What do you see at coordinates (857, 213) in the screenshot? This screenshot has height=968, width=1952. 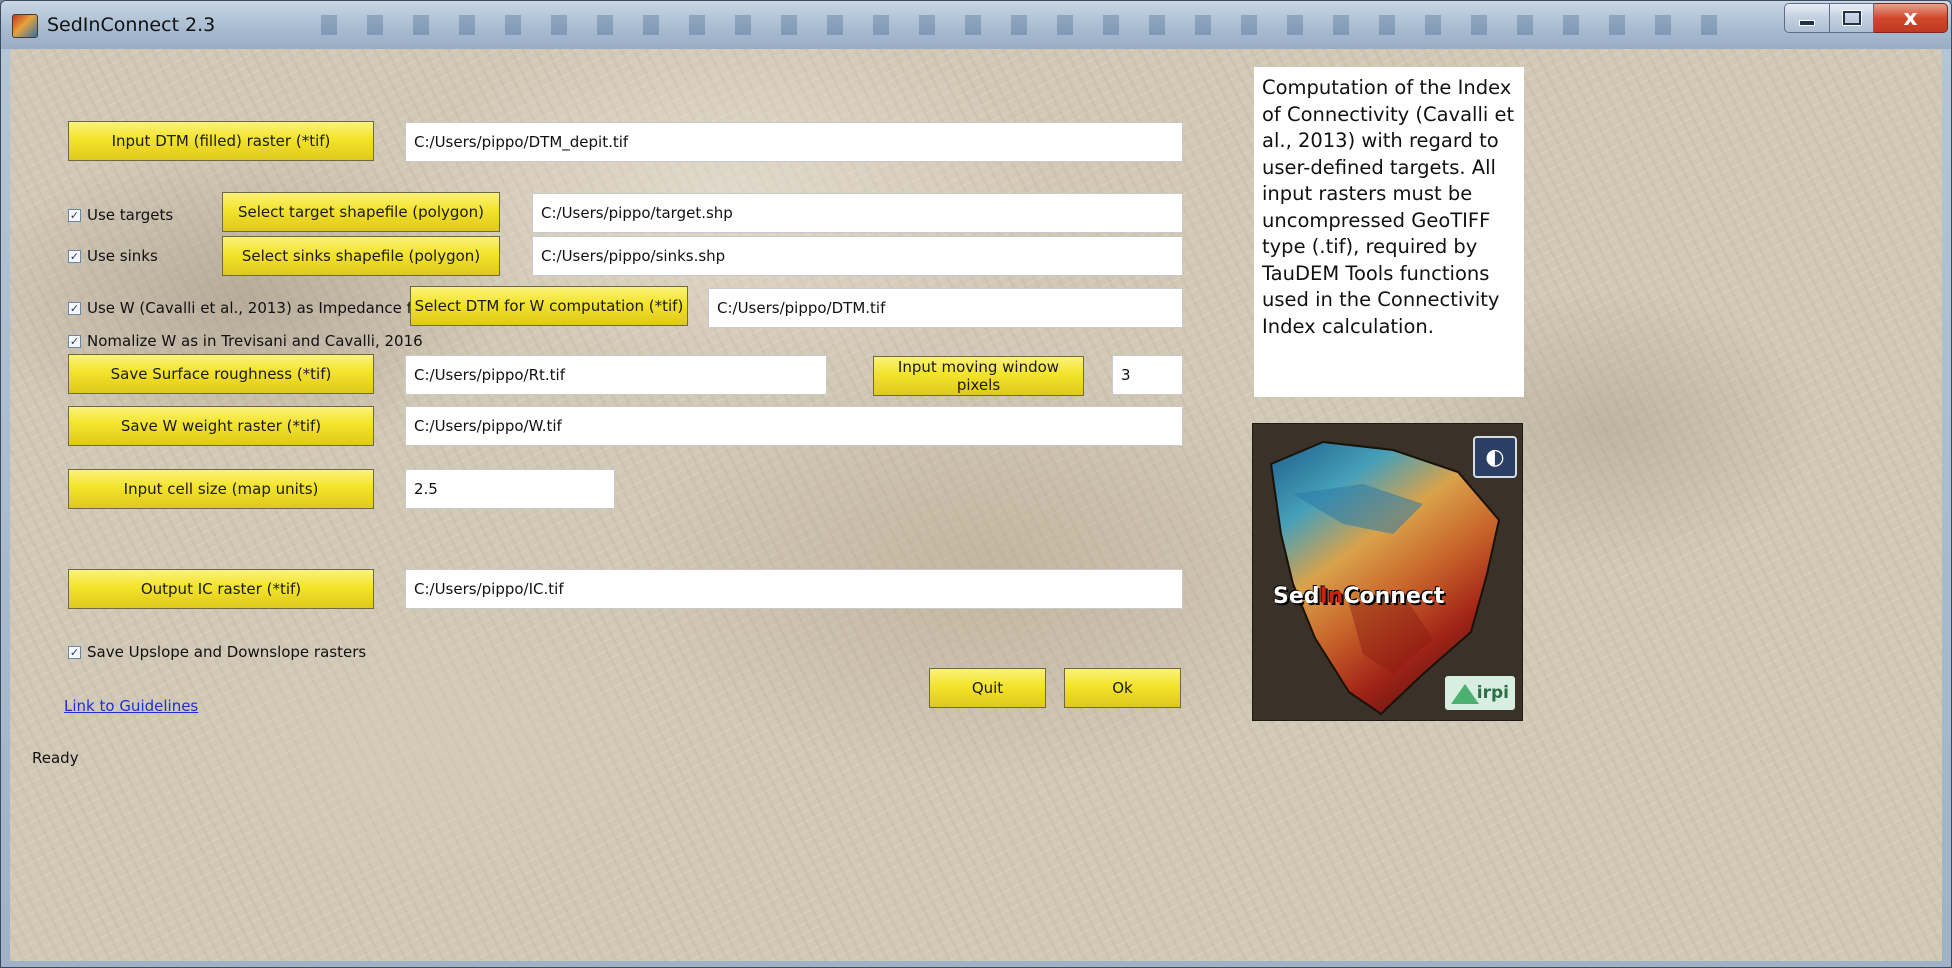 I see `target-path-field: C:/Users/pippo/target.shp` at bounding box center [857, 213].